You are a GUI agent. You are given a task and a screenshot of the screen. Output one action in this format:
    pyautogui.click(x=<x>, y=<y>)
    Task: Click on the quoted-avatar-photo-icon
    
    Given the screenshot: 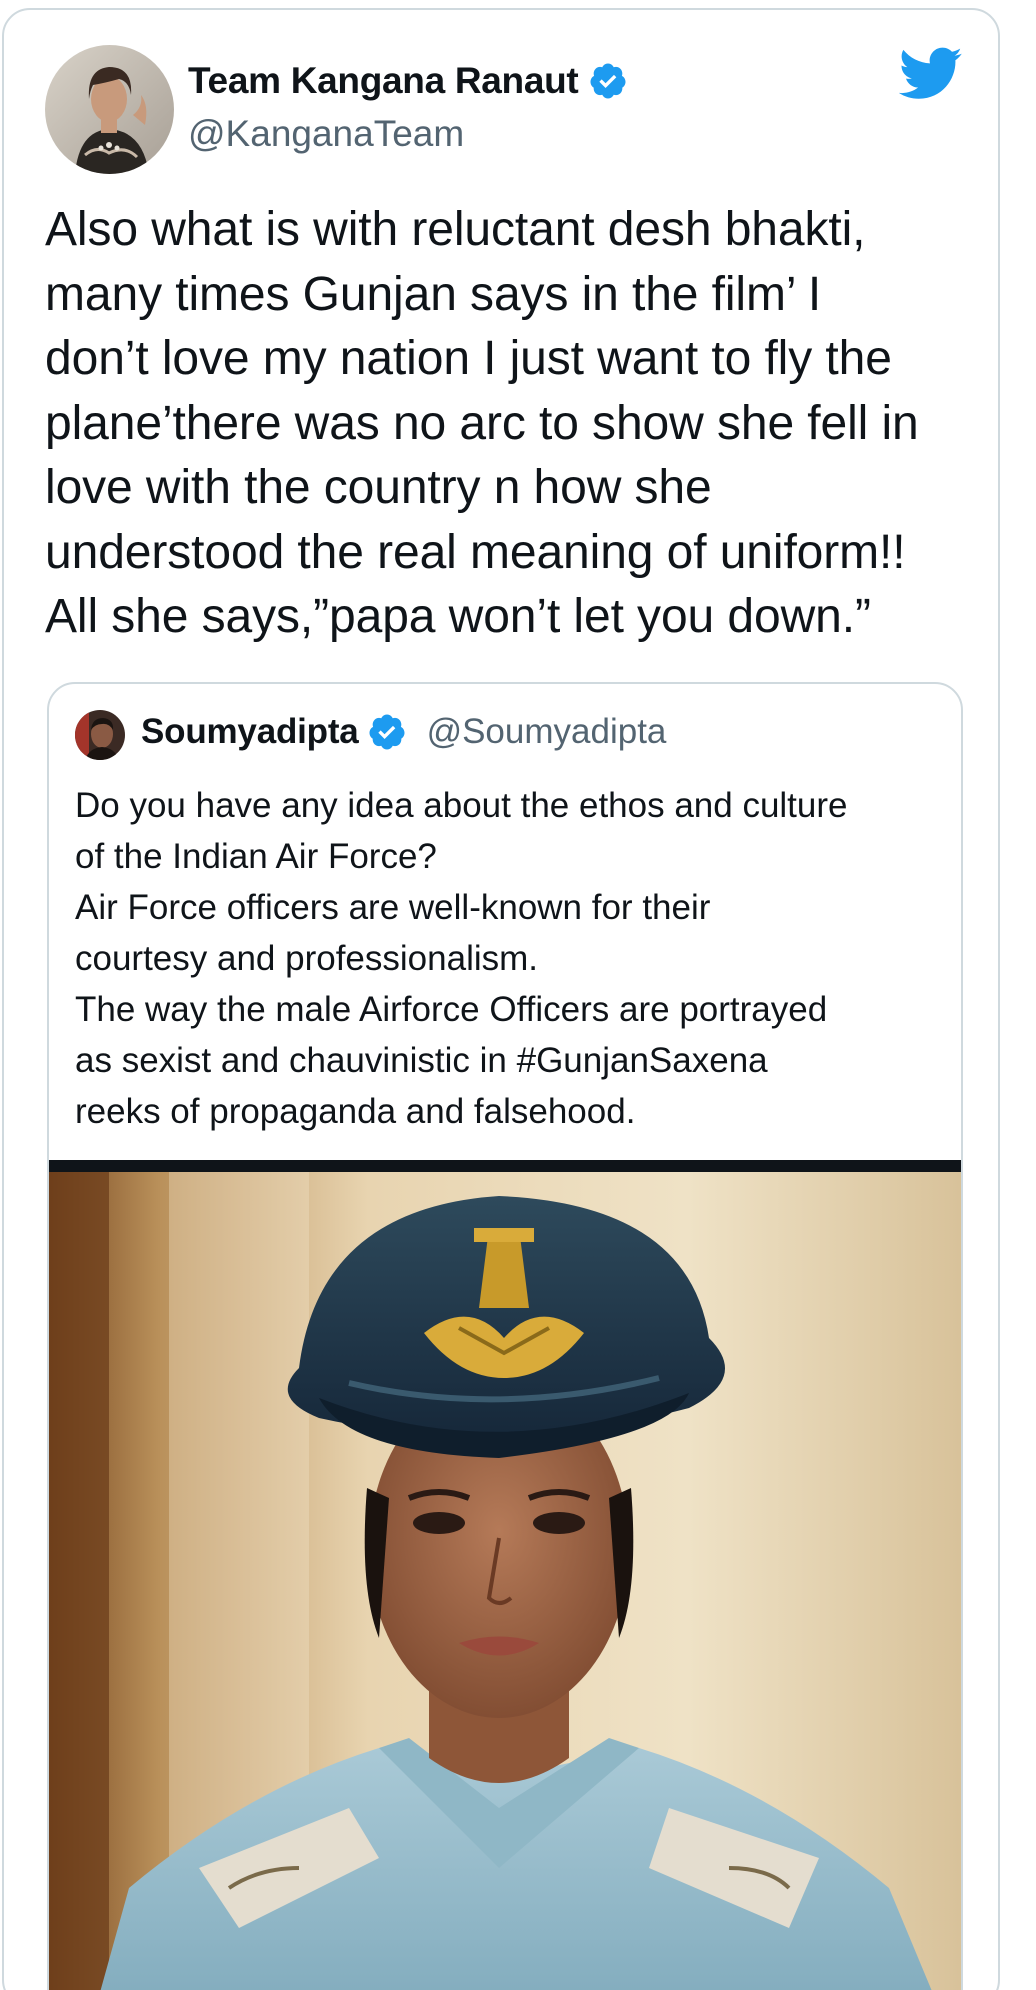 What is the action you would take?
    pyautogui.click(x=100, y=735)
    